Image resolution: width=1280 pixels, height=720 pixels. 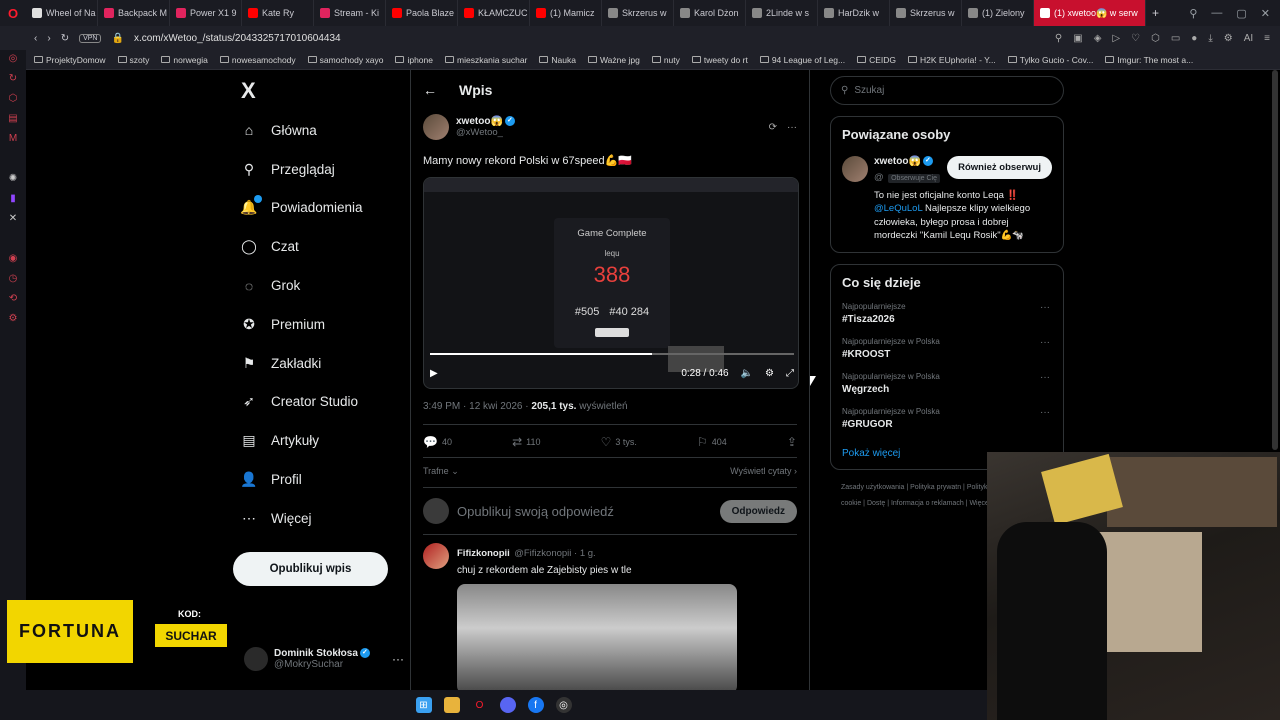 I want to click on reply-input: Opublikuj swoją odpowiedź, so click(x=535, y=511).